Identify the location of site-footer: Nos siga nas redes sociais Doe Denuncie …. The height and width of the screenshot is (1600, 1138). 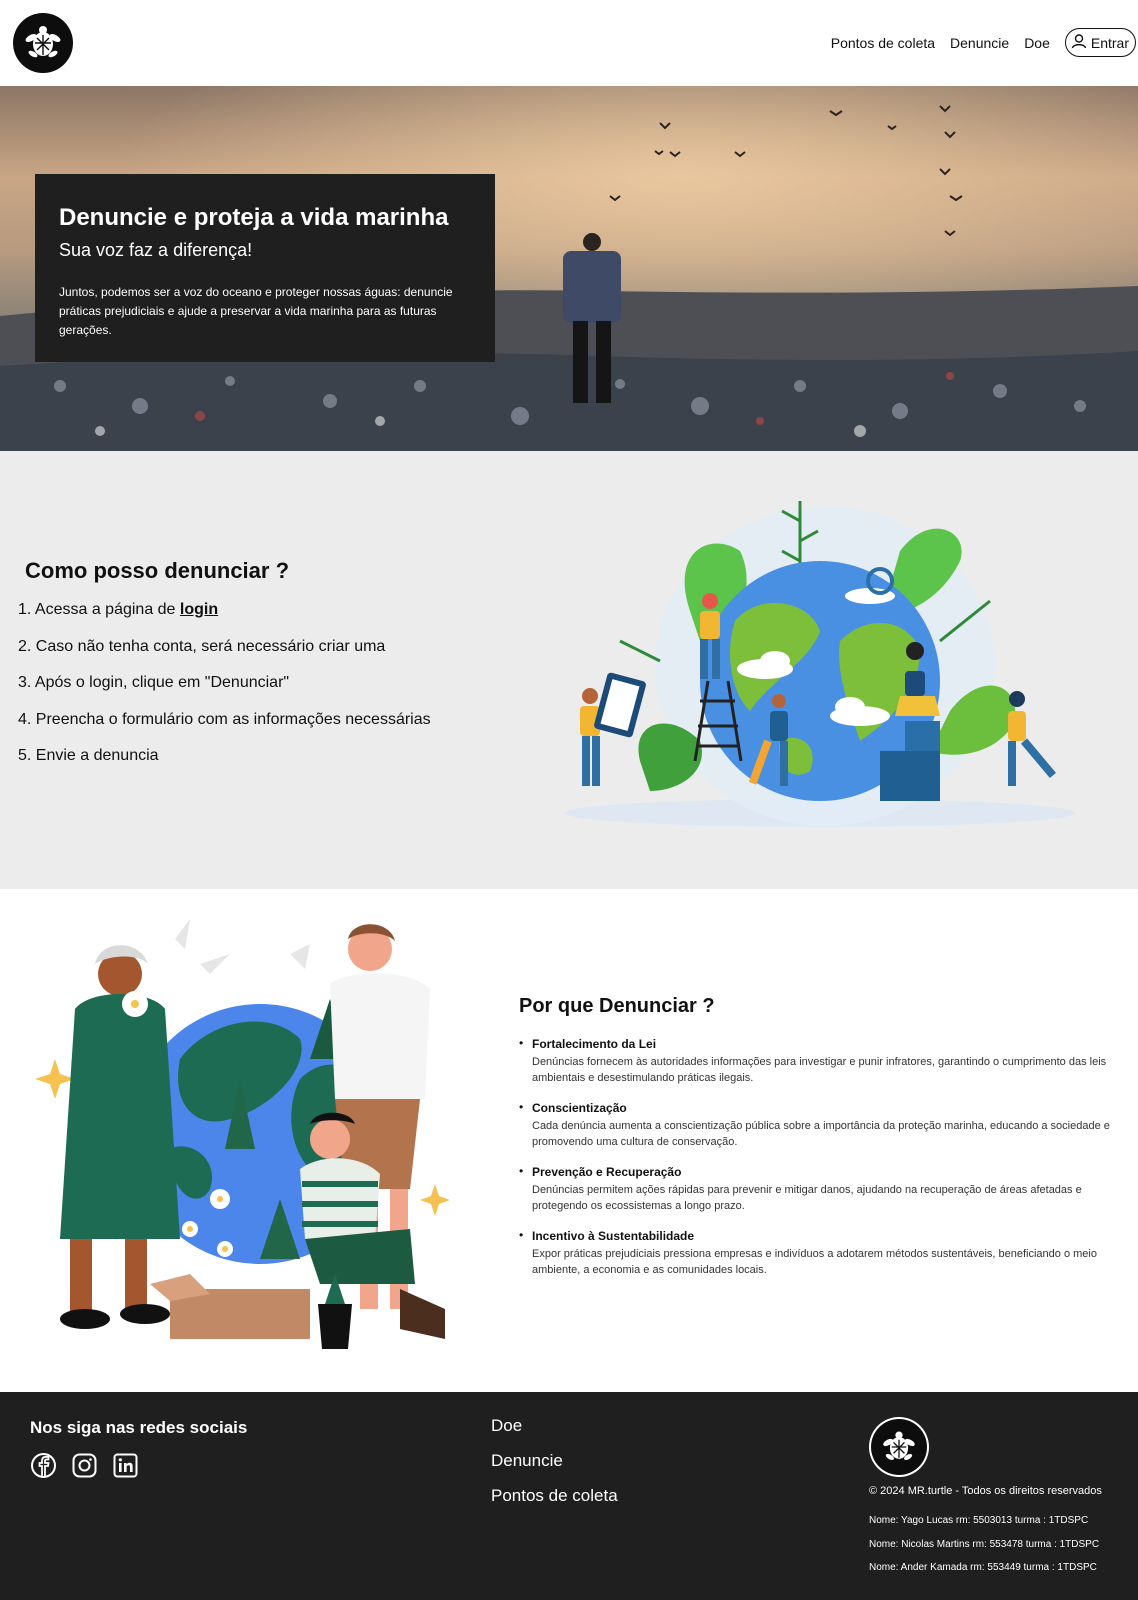
(569, 1496).